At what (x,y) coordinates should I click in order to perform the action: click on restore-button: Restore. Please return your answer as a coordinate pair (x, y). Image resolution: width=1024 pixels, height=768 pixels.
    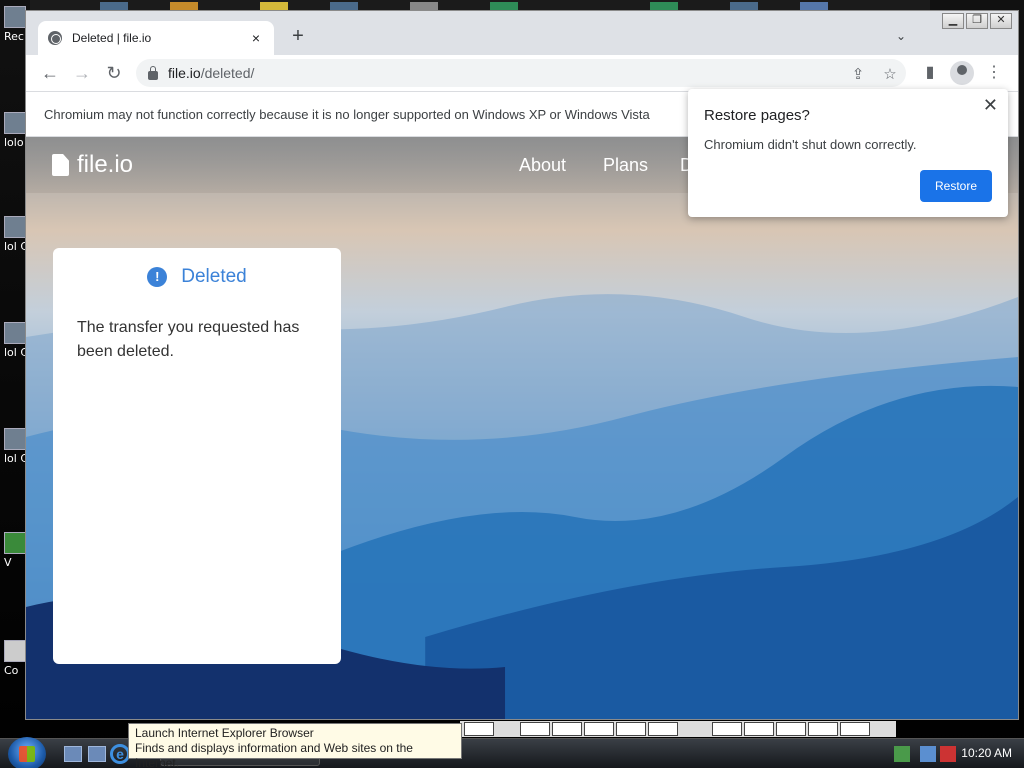
    Looking at the image, I should click on (956, 186).